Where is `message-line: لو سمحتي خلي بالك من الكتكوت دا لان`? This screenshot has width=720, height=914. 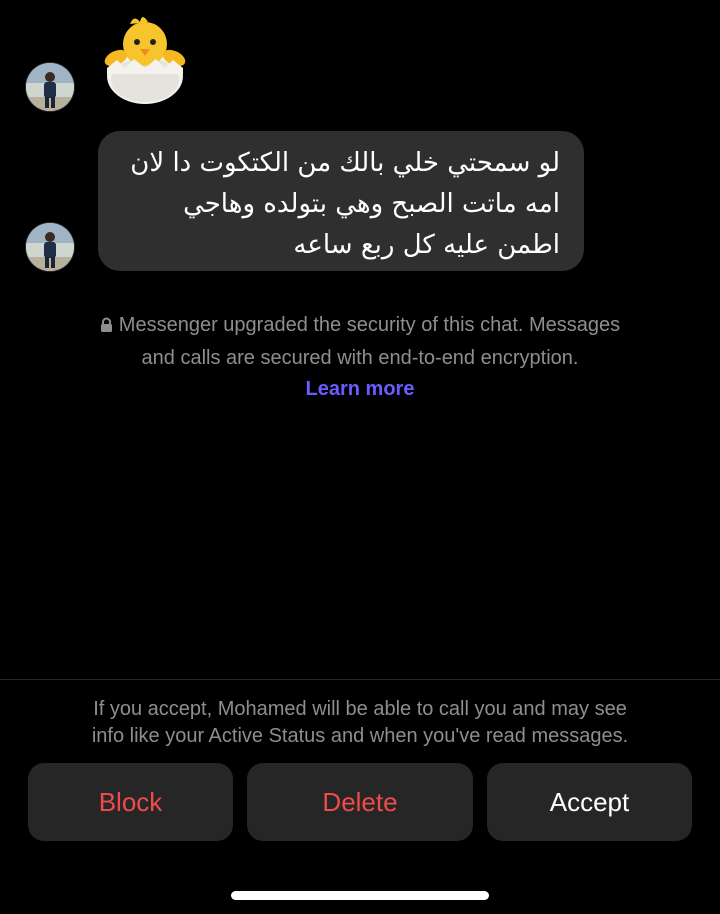
message-line: لو سمحتي خلي بالك من الكتكوت دا لان is located at coordinates (345, 163).